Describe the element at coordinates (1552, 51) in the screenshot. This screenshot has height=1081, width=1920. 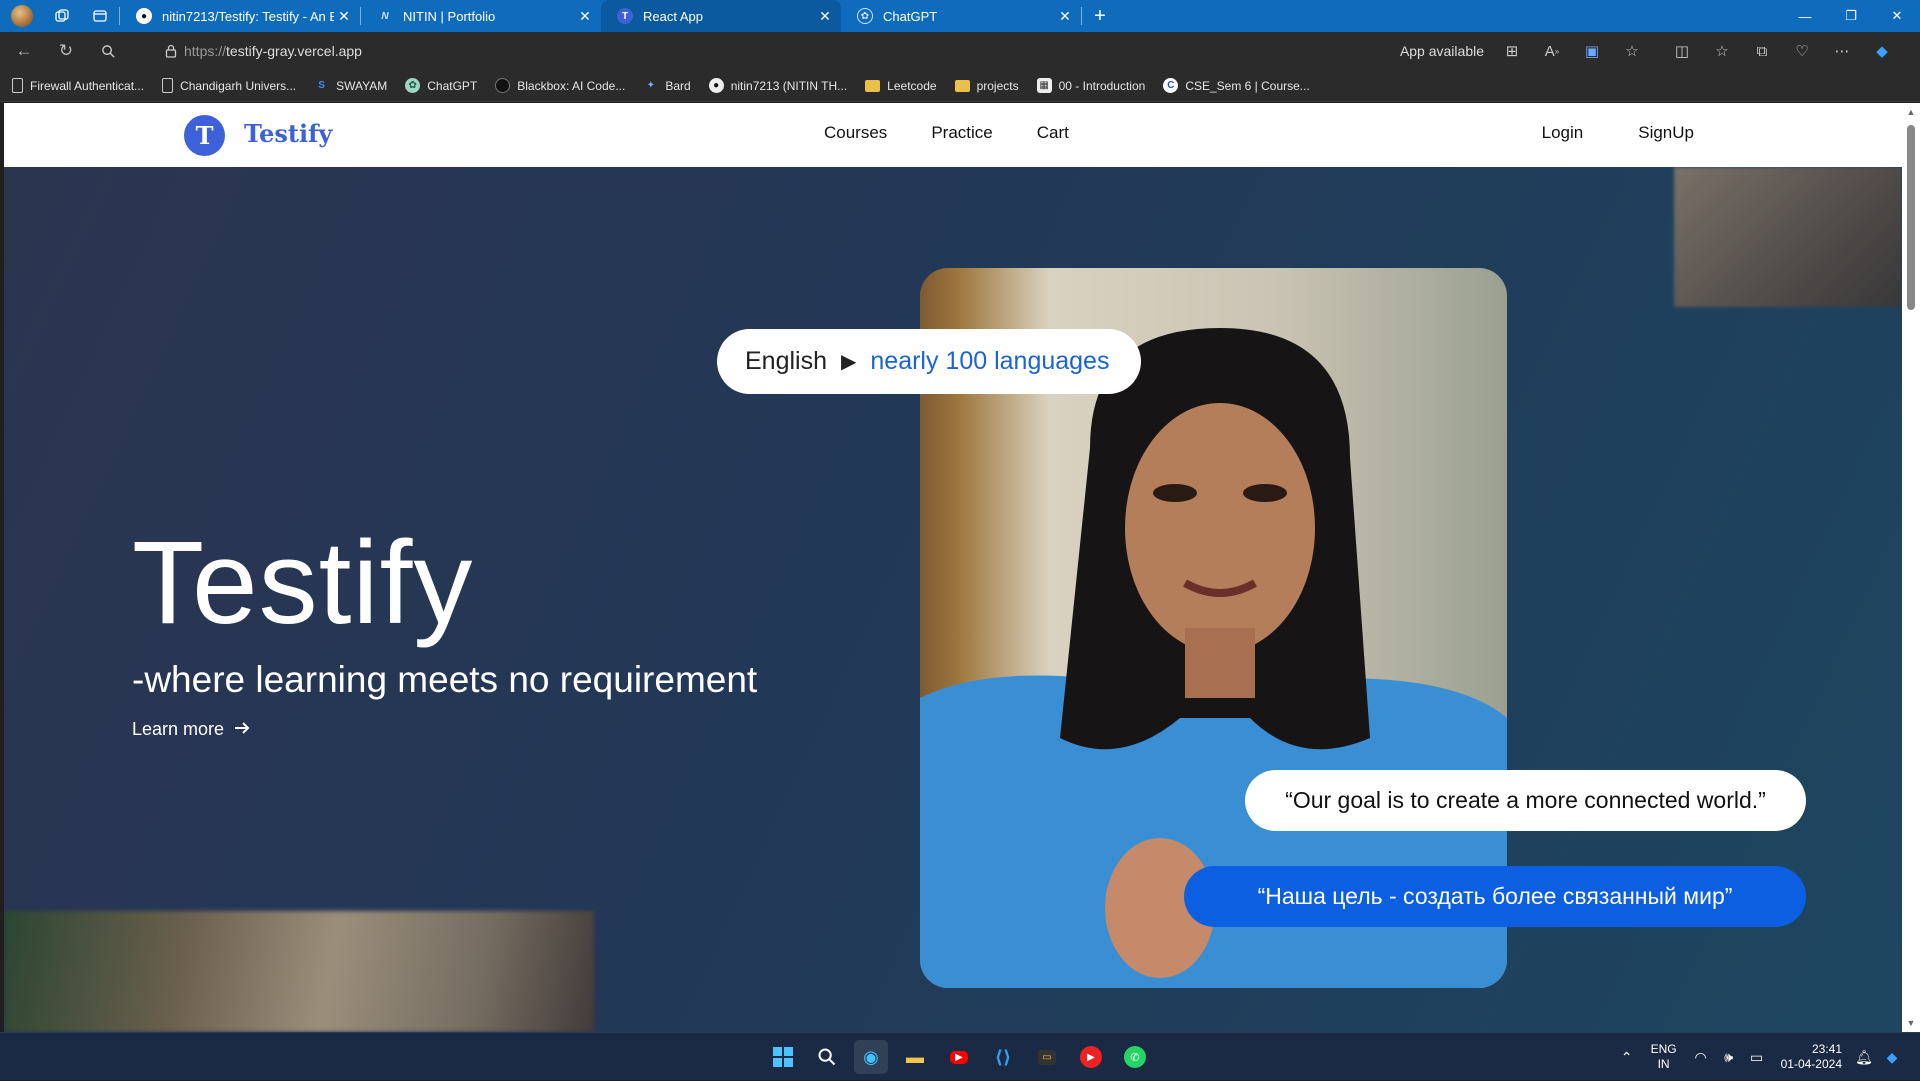
I see `read-aloud-icon: A»` at that location.